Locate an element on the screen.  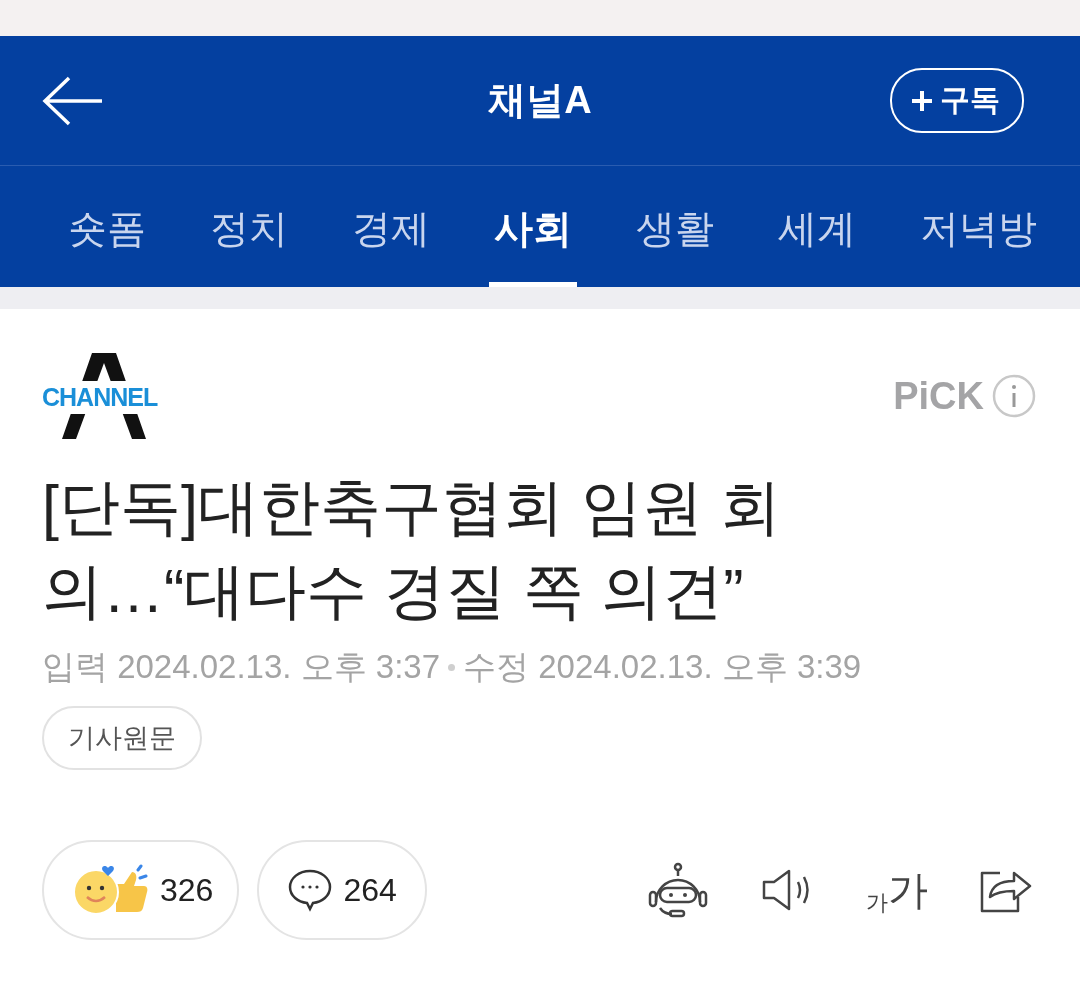
smiley-thumbs-up-icon is located at coordinates (111, 890).